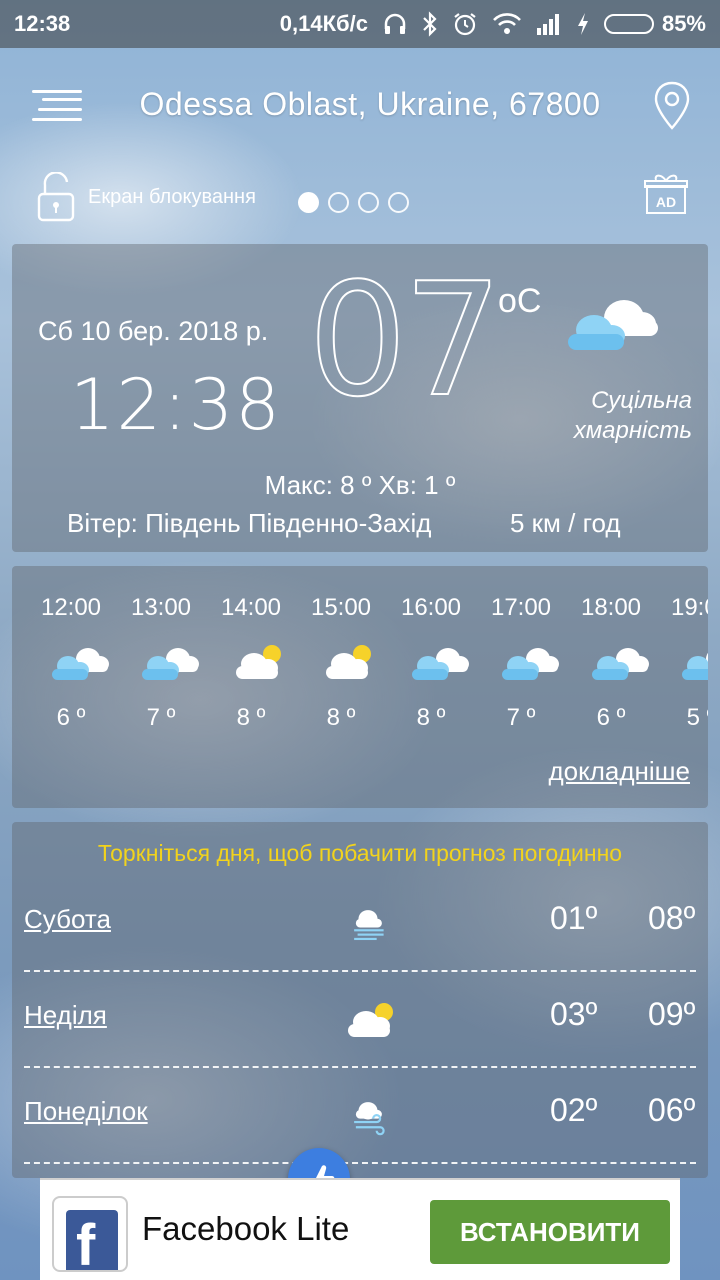 This screenshot has height=1280, width=720. I want to click on hour-temp: 5 º, so click(697, 717).